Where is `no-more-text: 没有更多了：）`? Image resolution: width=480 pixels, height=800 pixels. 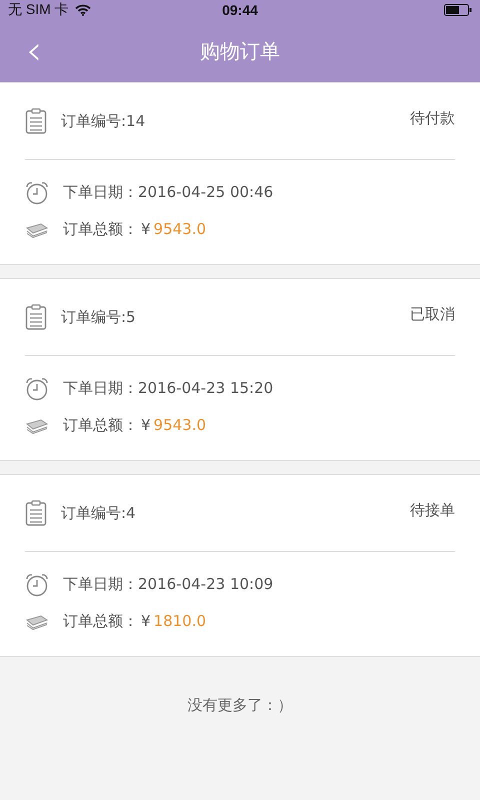 no-more-text: 没有更多了：） is located at coordinates (240, 705).